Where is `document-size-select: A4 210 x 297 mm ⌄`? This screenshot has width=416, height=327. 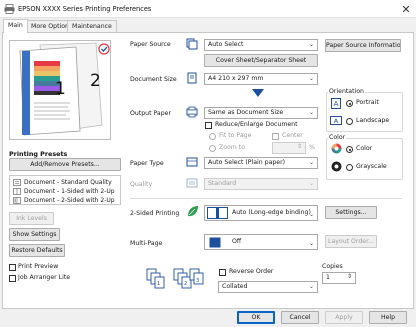 document-size-select: A4 210 x 297 mm ⌄ is located at coordinates (261, 79).